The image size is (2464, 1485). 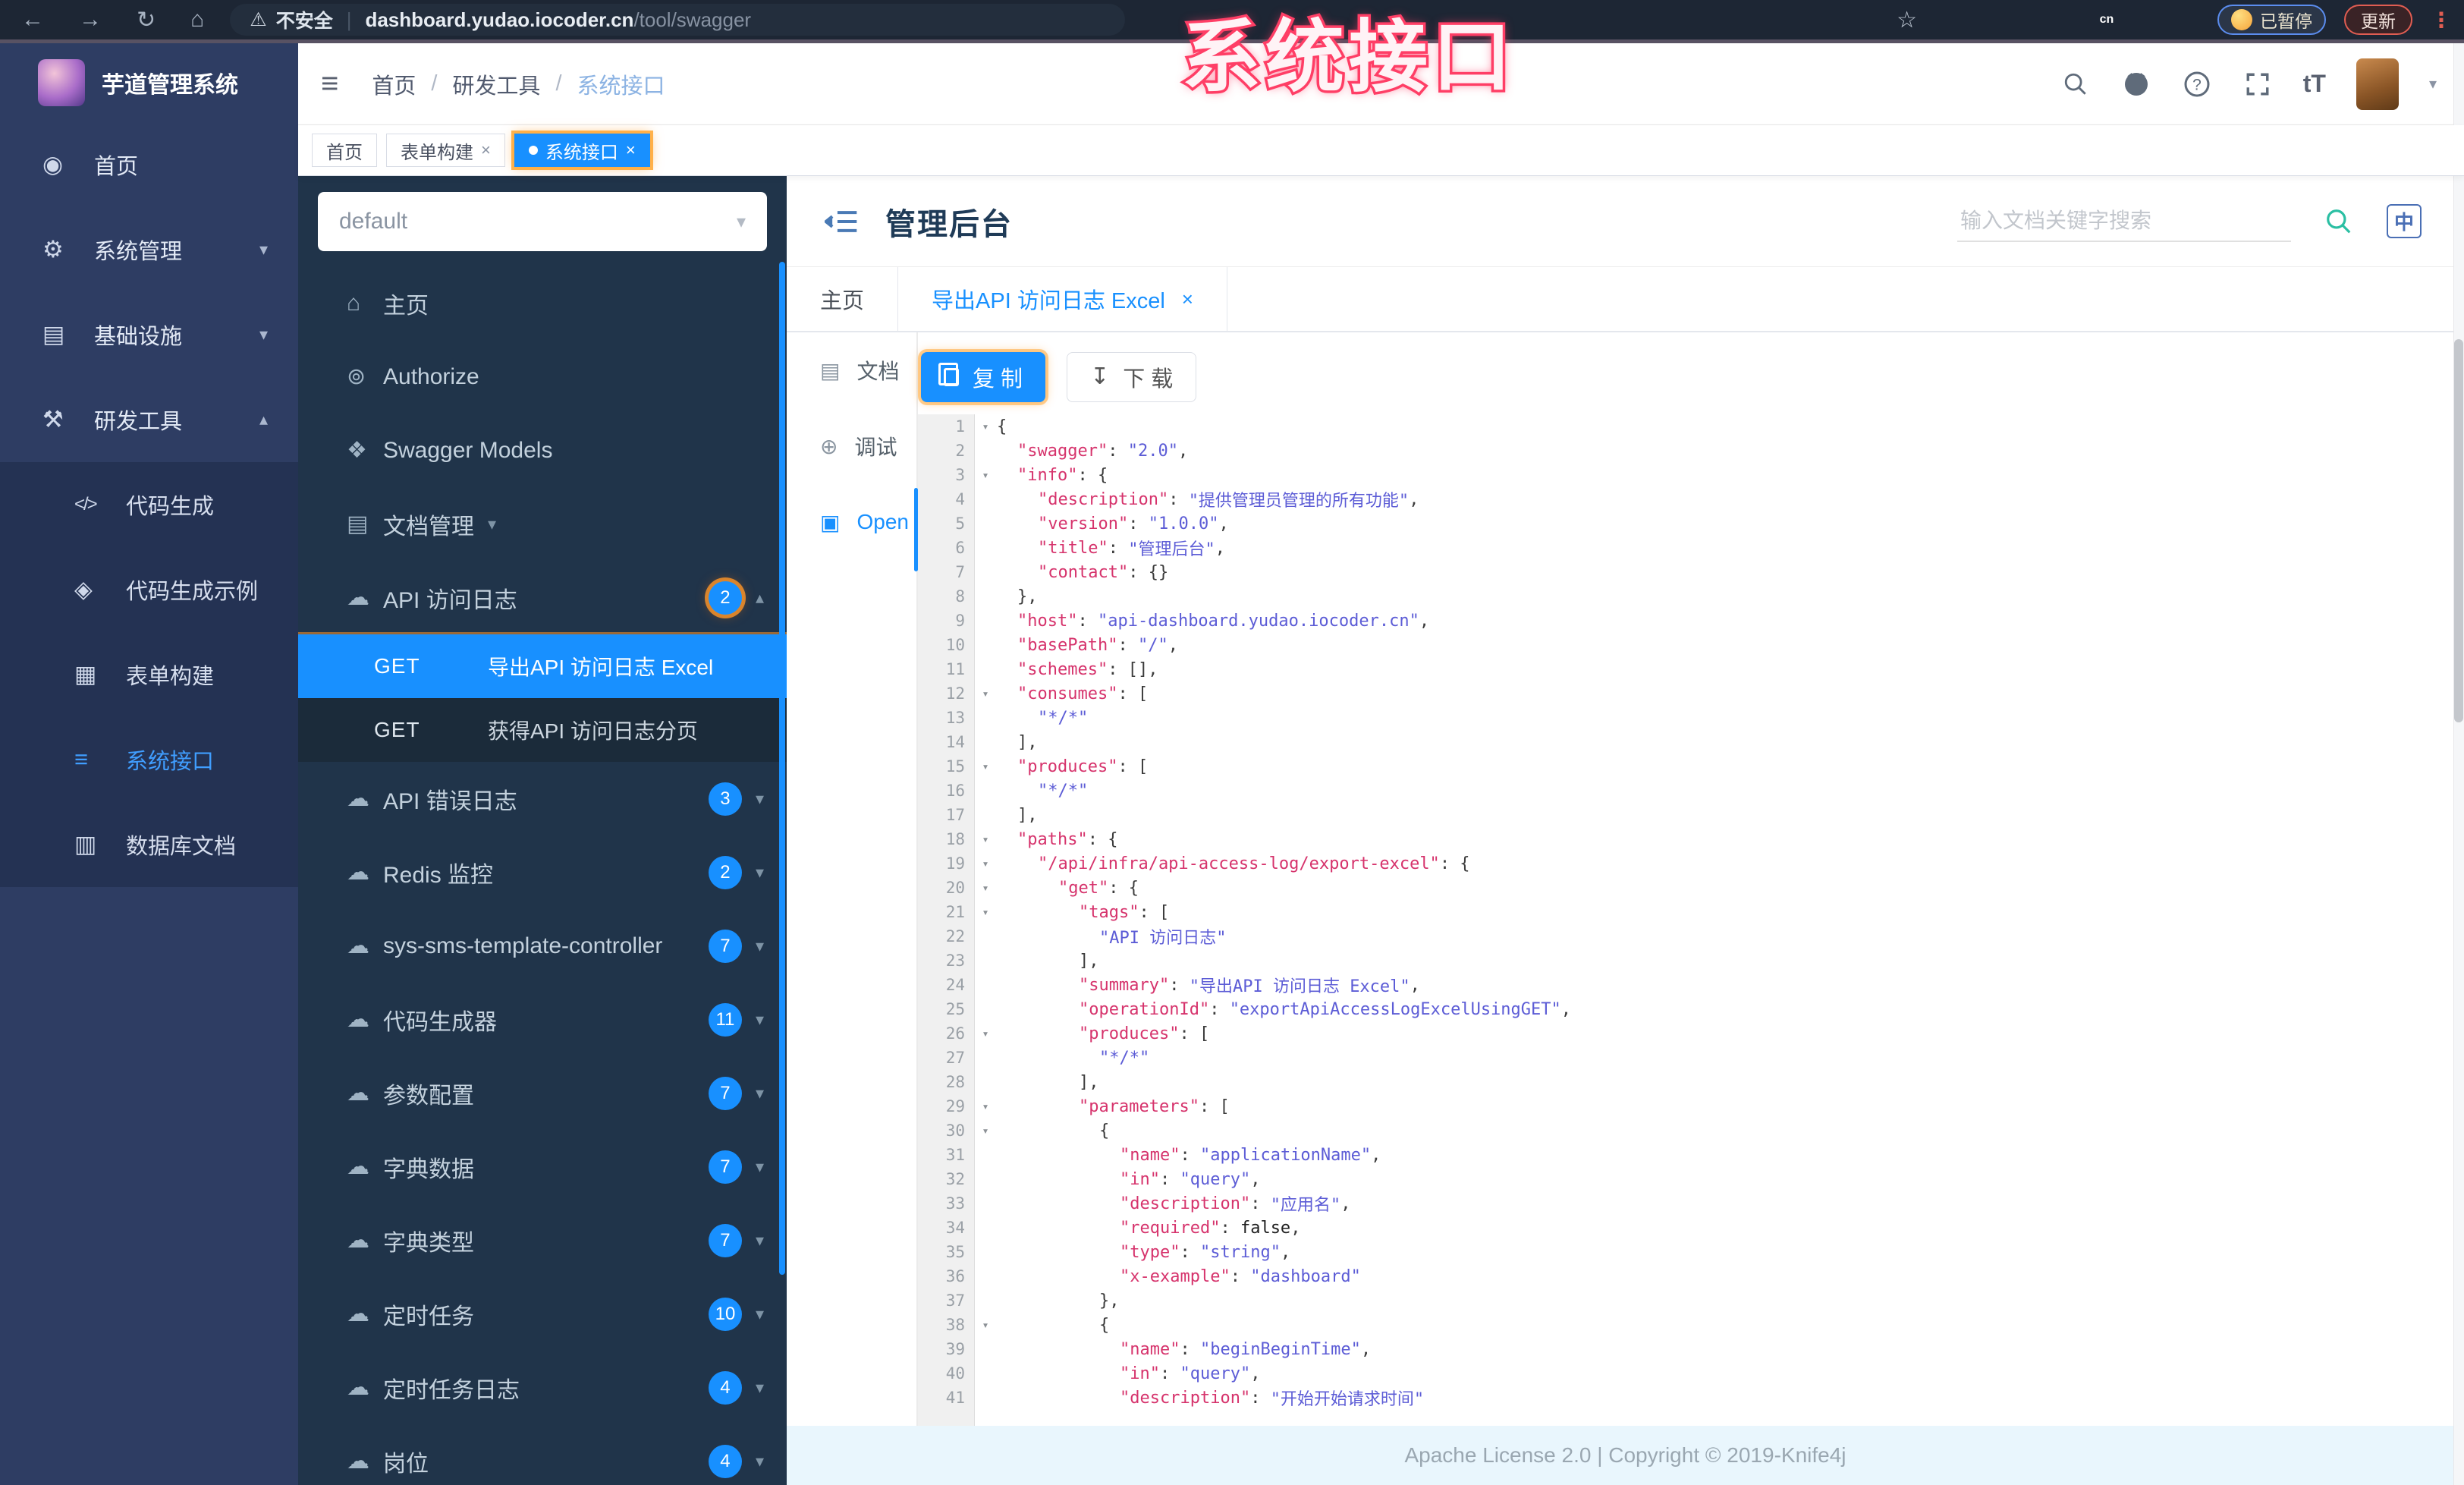 I want to click on swagger-menu-item: ☁ API 访问日志 2 ▴, so click(x=542, y=597).